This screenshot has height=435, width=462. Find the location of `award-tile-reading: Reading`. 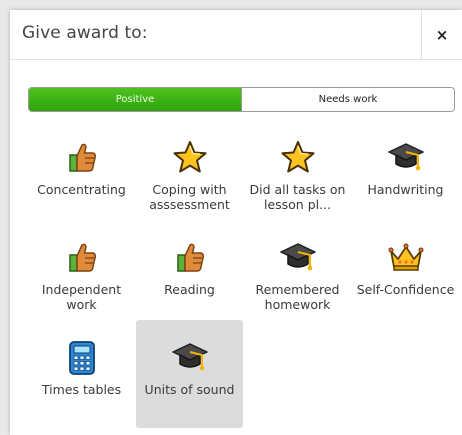

award-tile-reading: Reading is located at coordinates (189, 280).